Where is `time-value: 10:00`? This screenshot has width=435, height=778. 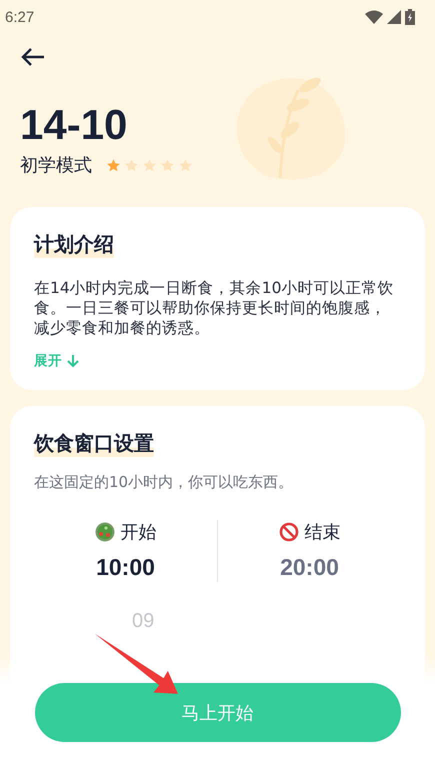 time-value: 10:00 is located at coordinates (125, 567).